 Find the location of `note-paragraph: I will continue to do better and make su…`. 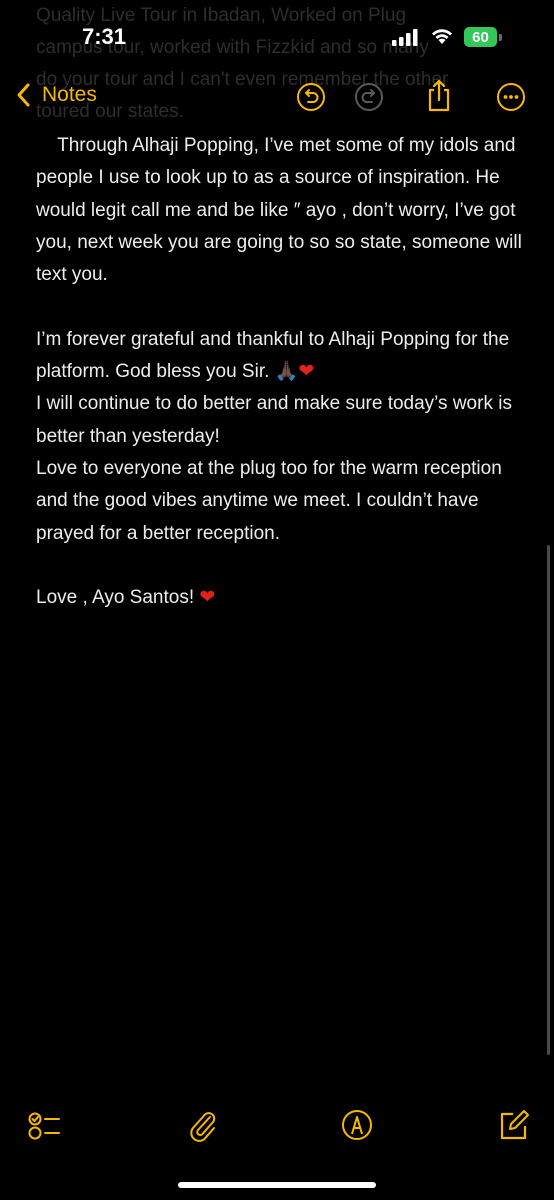

note-paragraph: I will continue to do better and make su… is located at coordinates (277, 420).